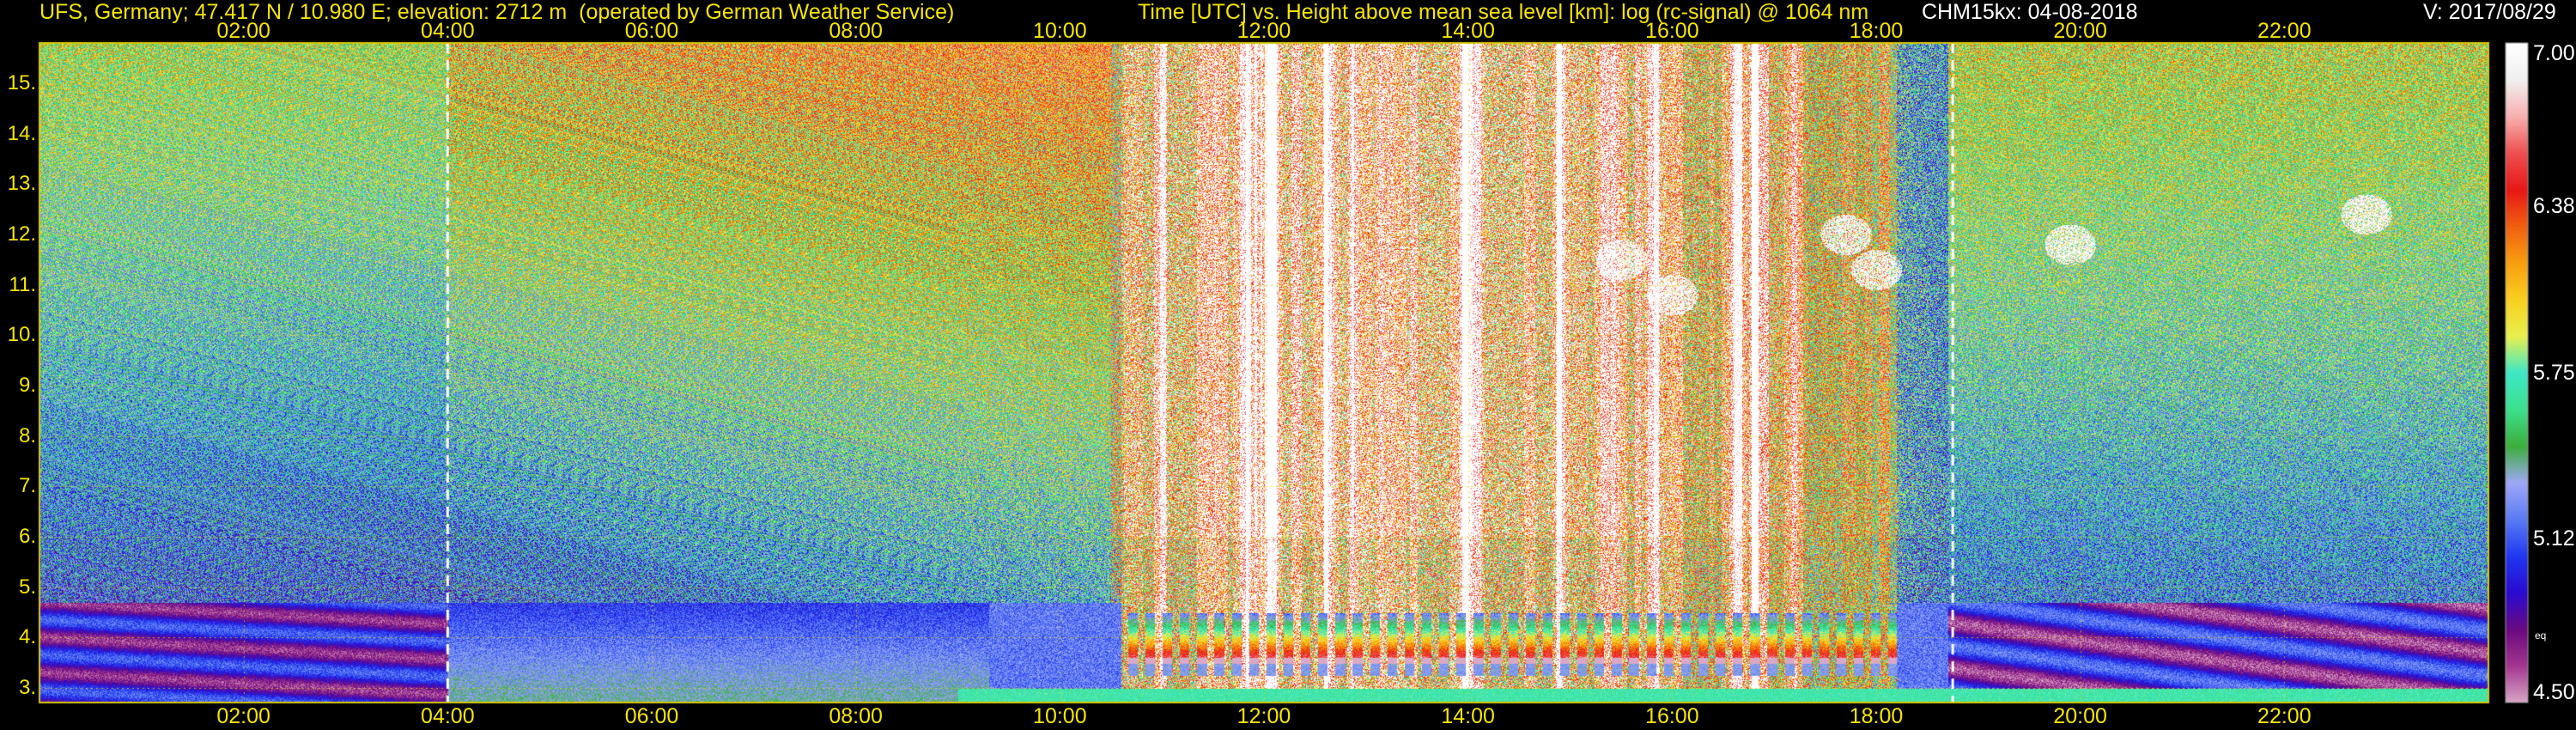  Describe the element at coordinates (21, 82) in the screenshot. I see `y-tick-label: 15.` at that location.